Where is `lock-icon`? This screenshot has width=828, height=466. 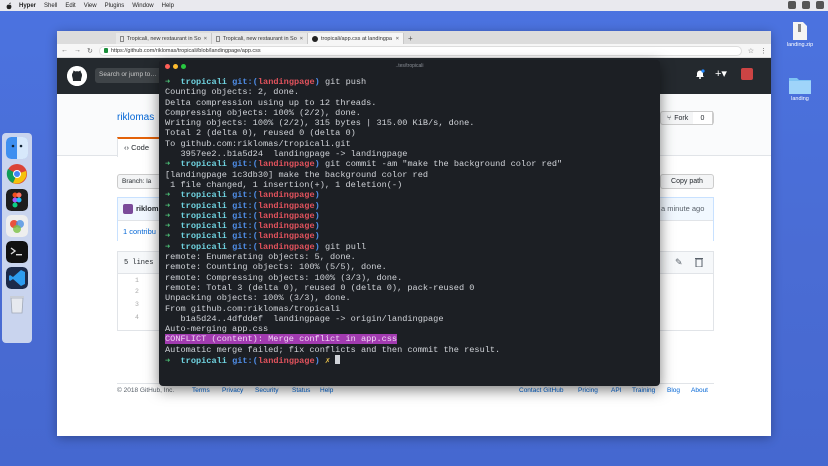 lock-icon is located at coordinates (105, 50).